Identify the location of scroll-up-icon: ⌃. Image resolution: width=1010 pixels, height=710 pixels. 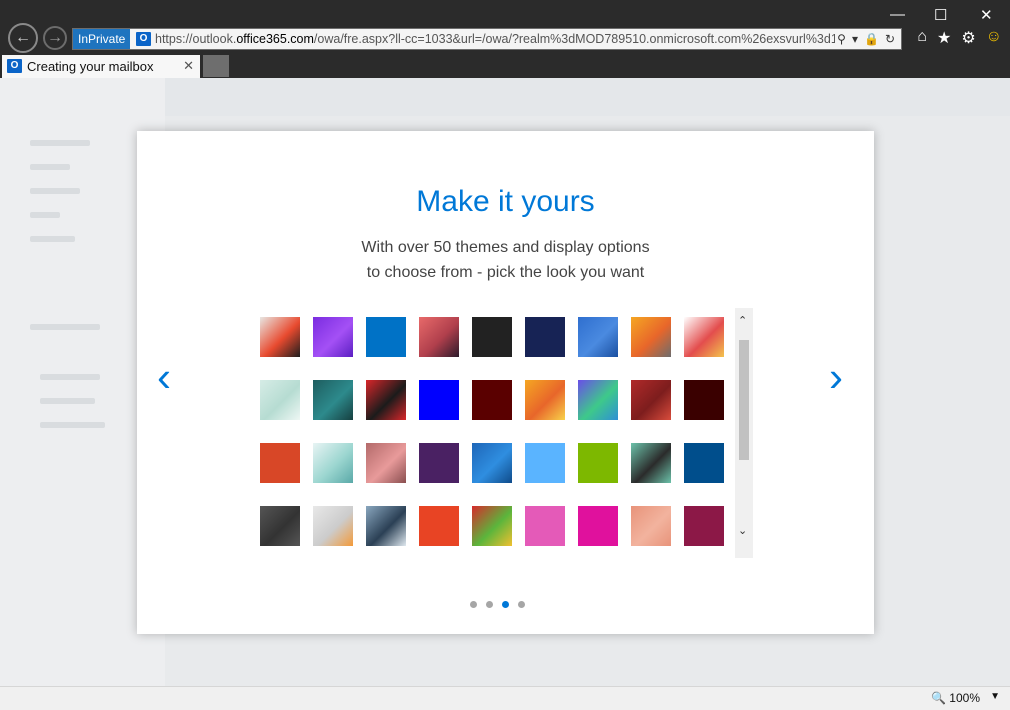
(742, 320).